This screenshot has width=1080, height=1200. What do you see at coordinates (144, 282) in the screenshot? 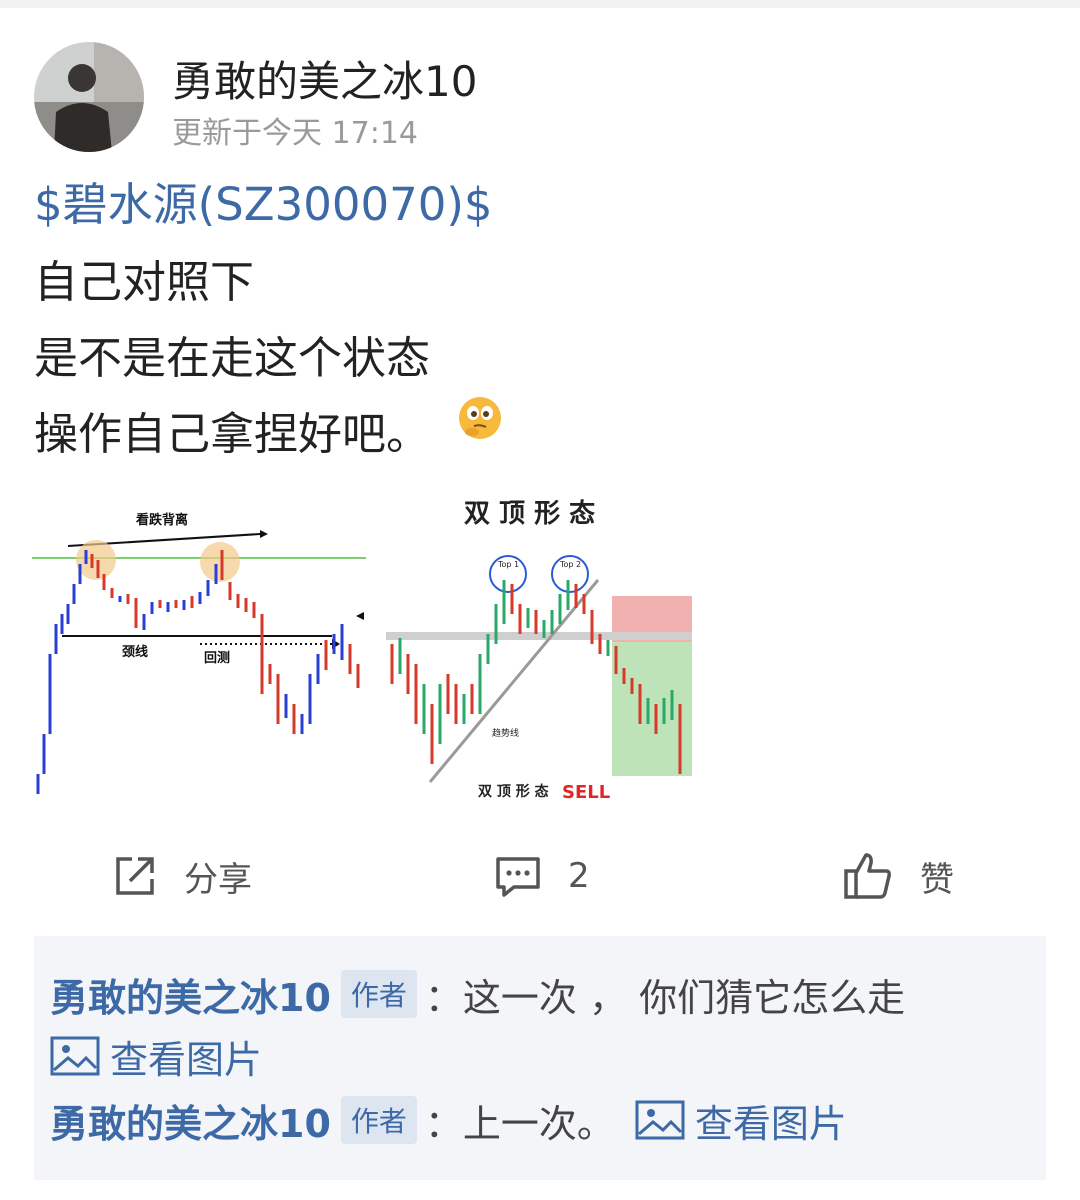
I see `post-text-line: 自己对照下` at bounding box center [144, 282].